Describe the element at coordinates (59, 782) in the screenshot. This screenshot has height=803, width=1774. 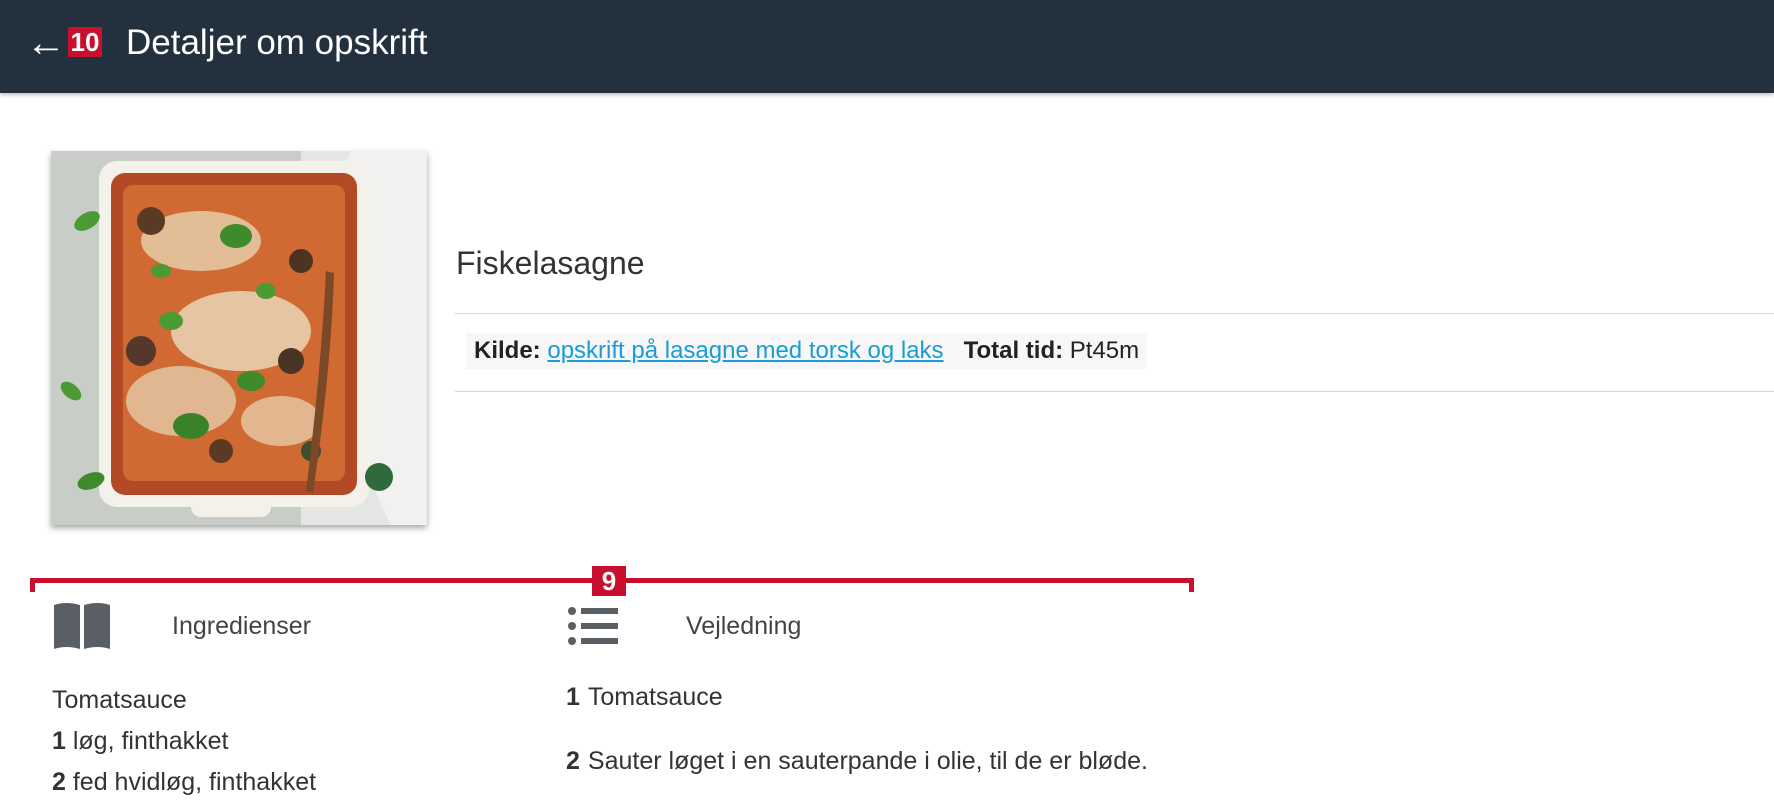
I see `ingredient-qty: 2` at that location.